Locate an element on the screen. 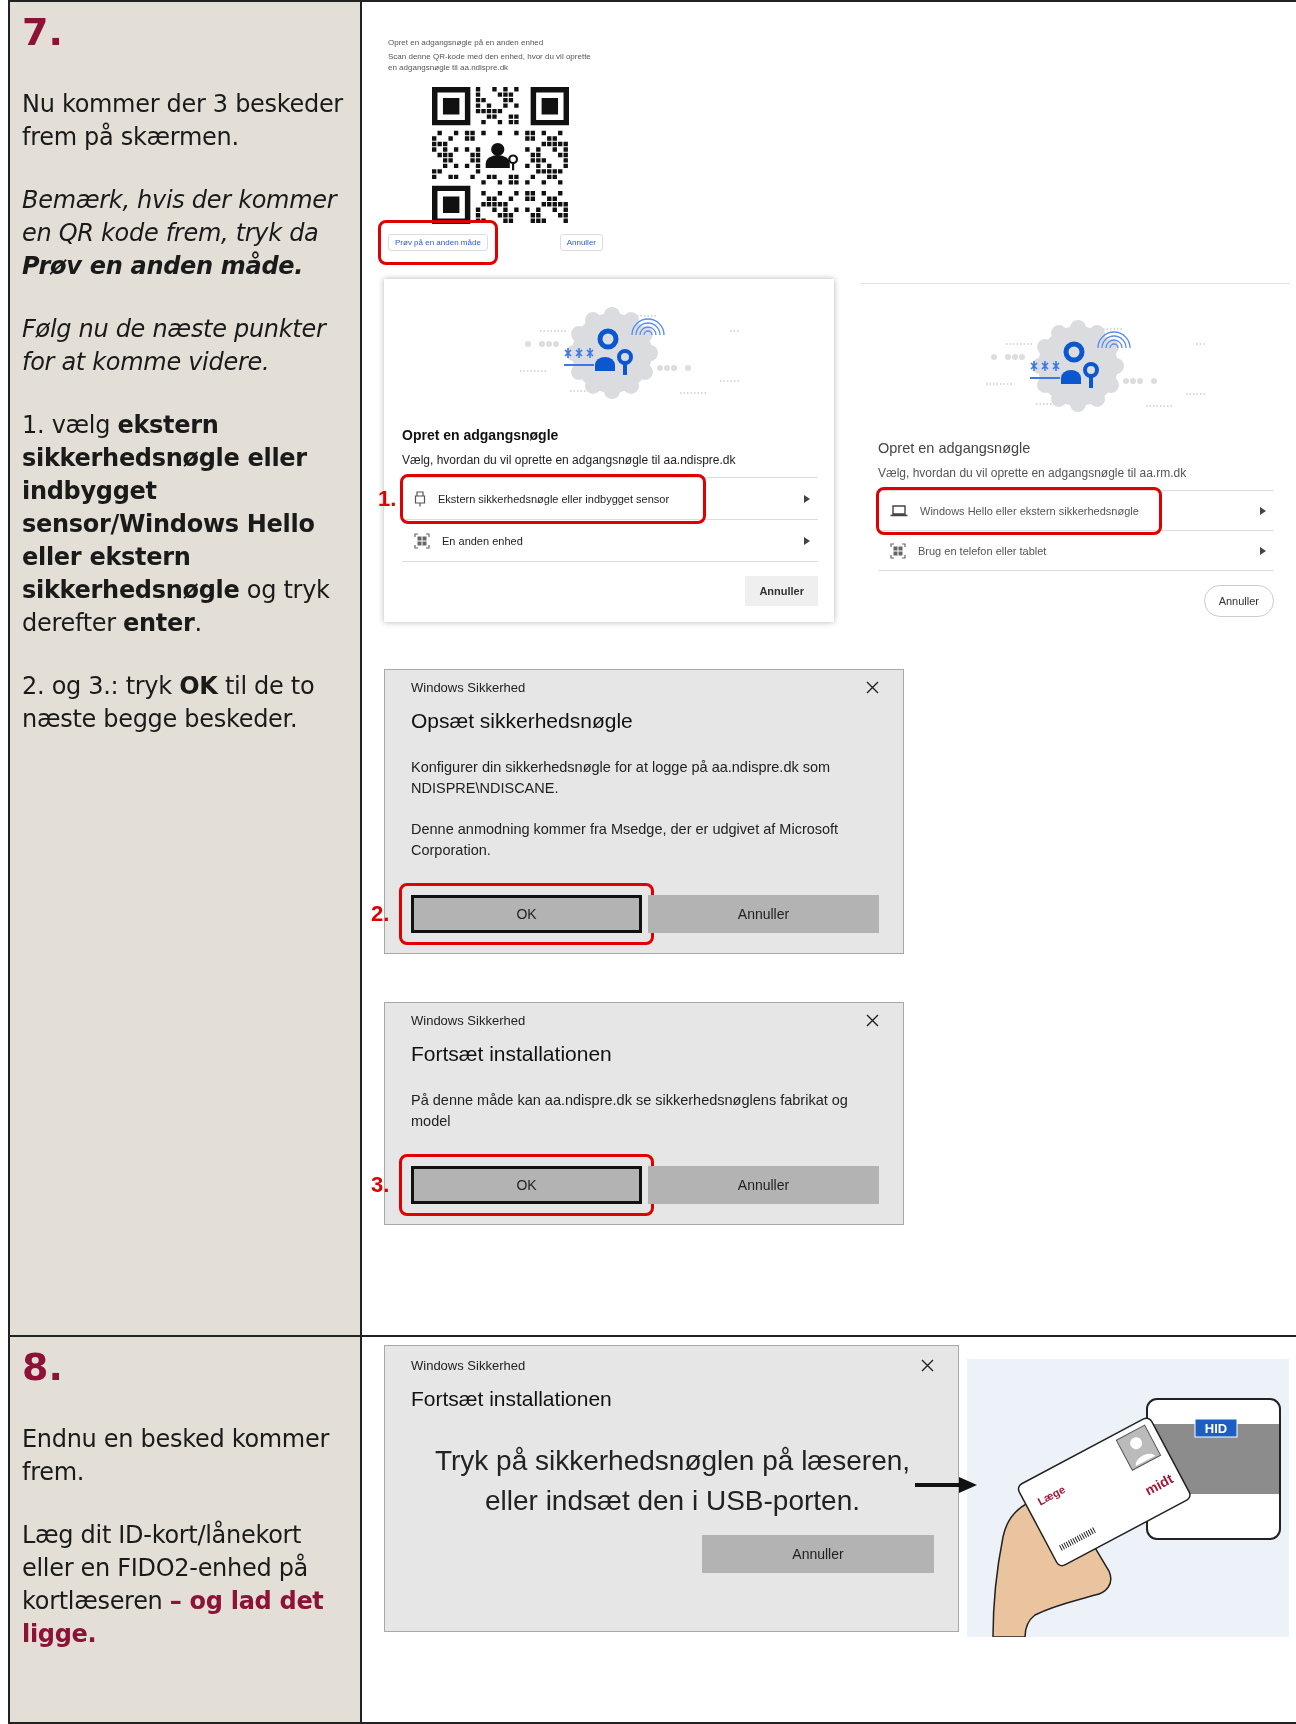 This screenshot has width=1296, height=1724. card-brand: midt is located at coordinates (1159, 1484).